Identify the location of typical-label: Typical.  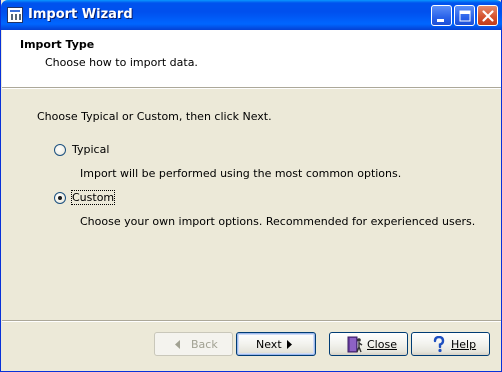
(90, 149).